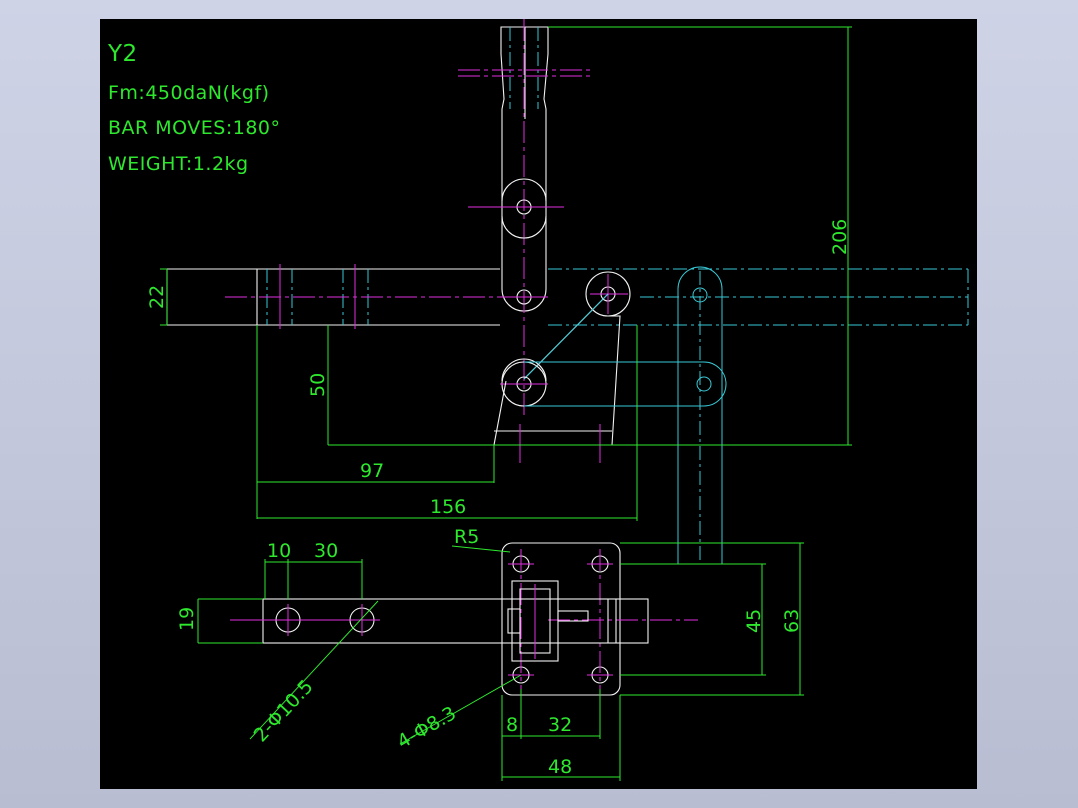 The height and width of the screenshot is (808, 1078). I want to click on clamp-base-outline, so click(557, 380).